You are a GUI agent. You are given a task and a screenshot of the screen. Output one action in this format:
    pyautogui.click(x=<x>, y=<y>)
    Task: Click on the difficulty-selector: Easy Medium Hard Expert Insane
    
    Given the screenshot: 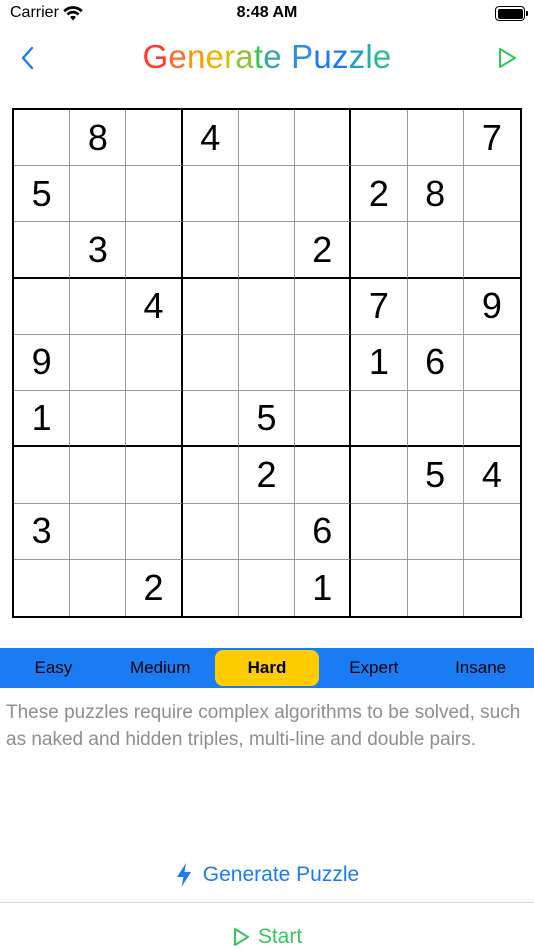 What is the action you would take?
    pyautogui.click(x=267, y=668)
    